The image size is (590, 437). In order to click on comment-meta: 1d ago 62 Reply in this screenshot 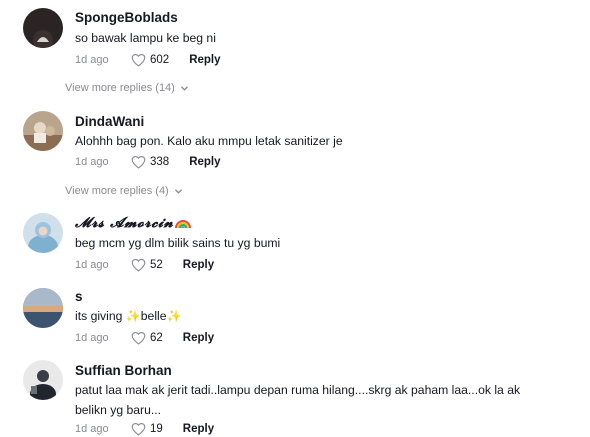, I will do `click(144, 338)`.